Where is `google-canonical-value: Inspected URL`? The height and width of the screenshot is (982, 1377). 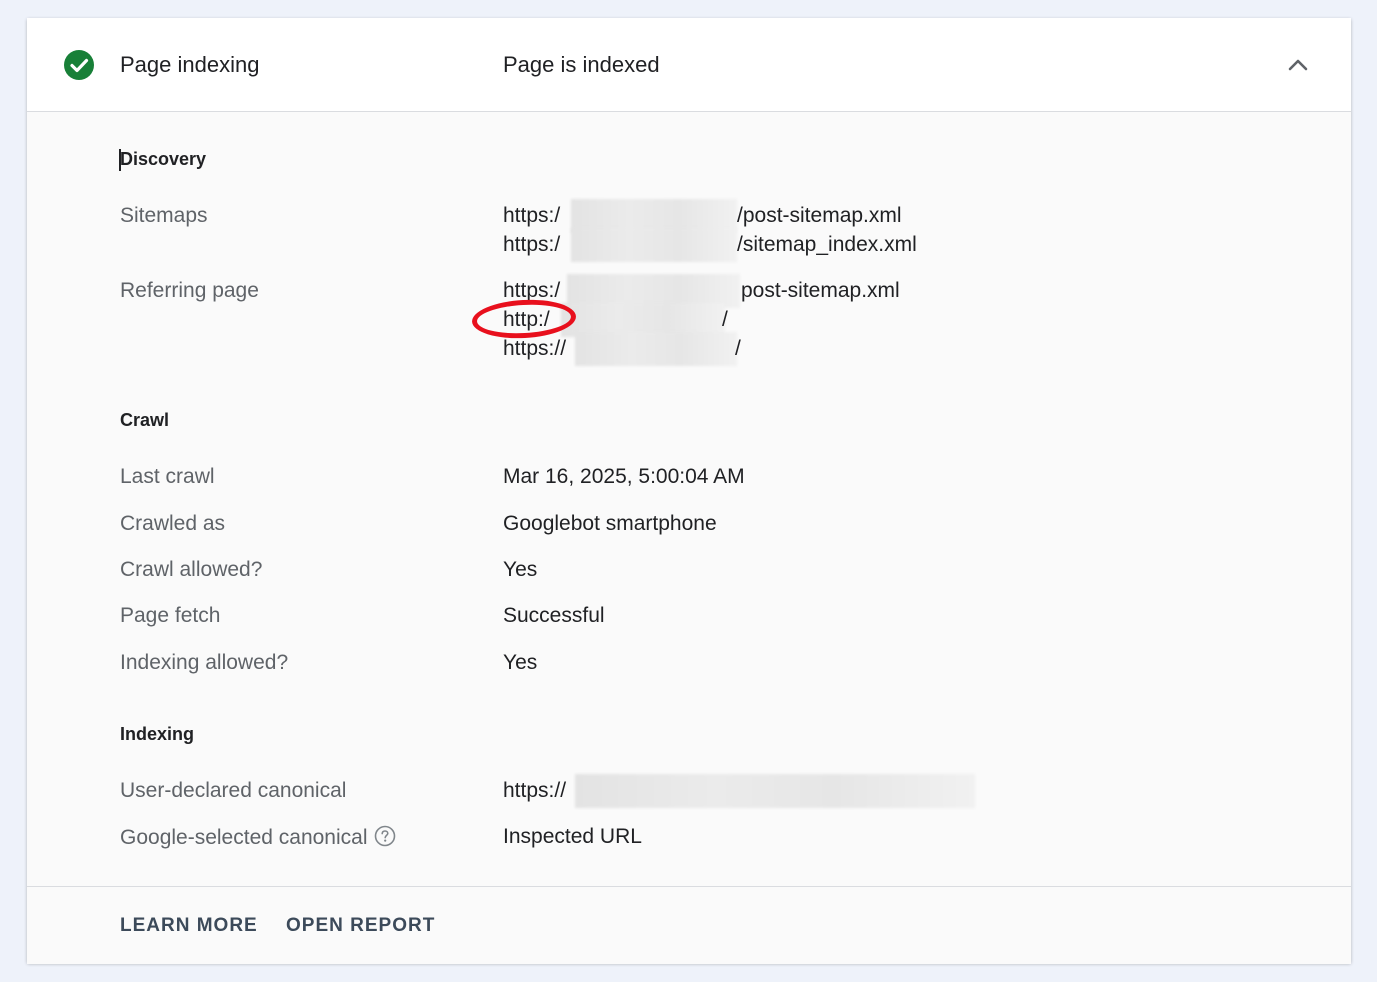
google-canonical-value: Inspected URL is located at coordinates (572, 836).